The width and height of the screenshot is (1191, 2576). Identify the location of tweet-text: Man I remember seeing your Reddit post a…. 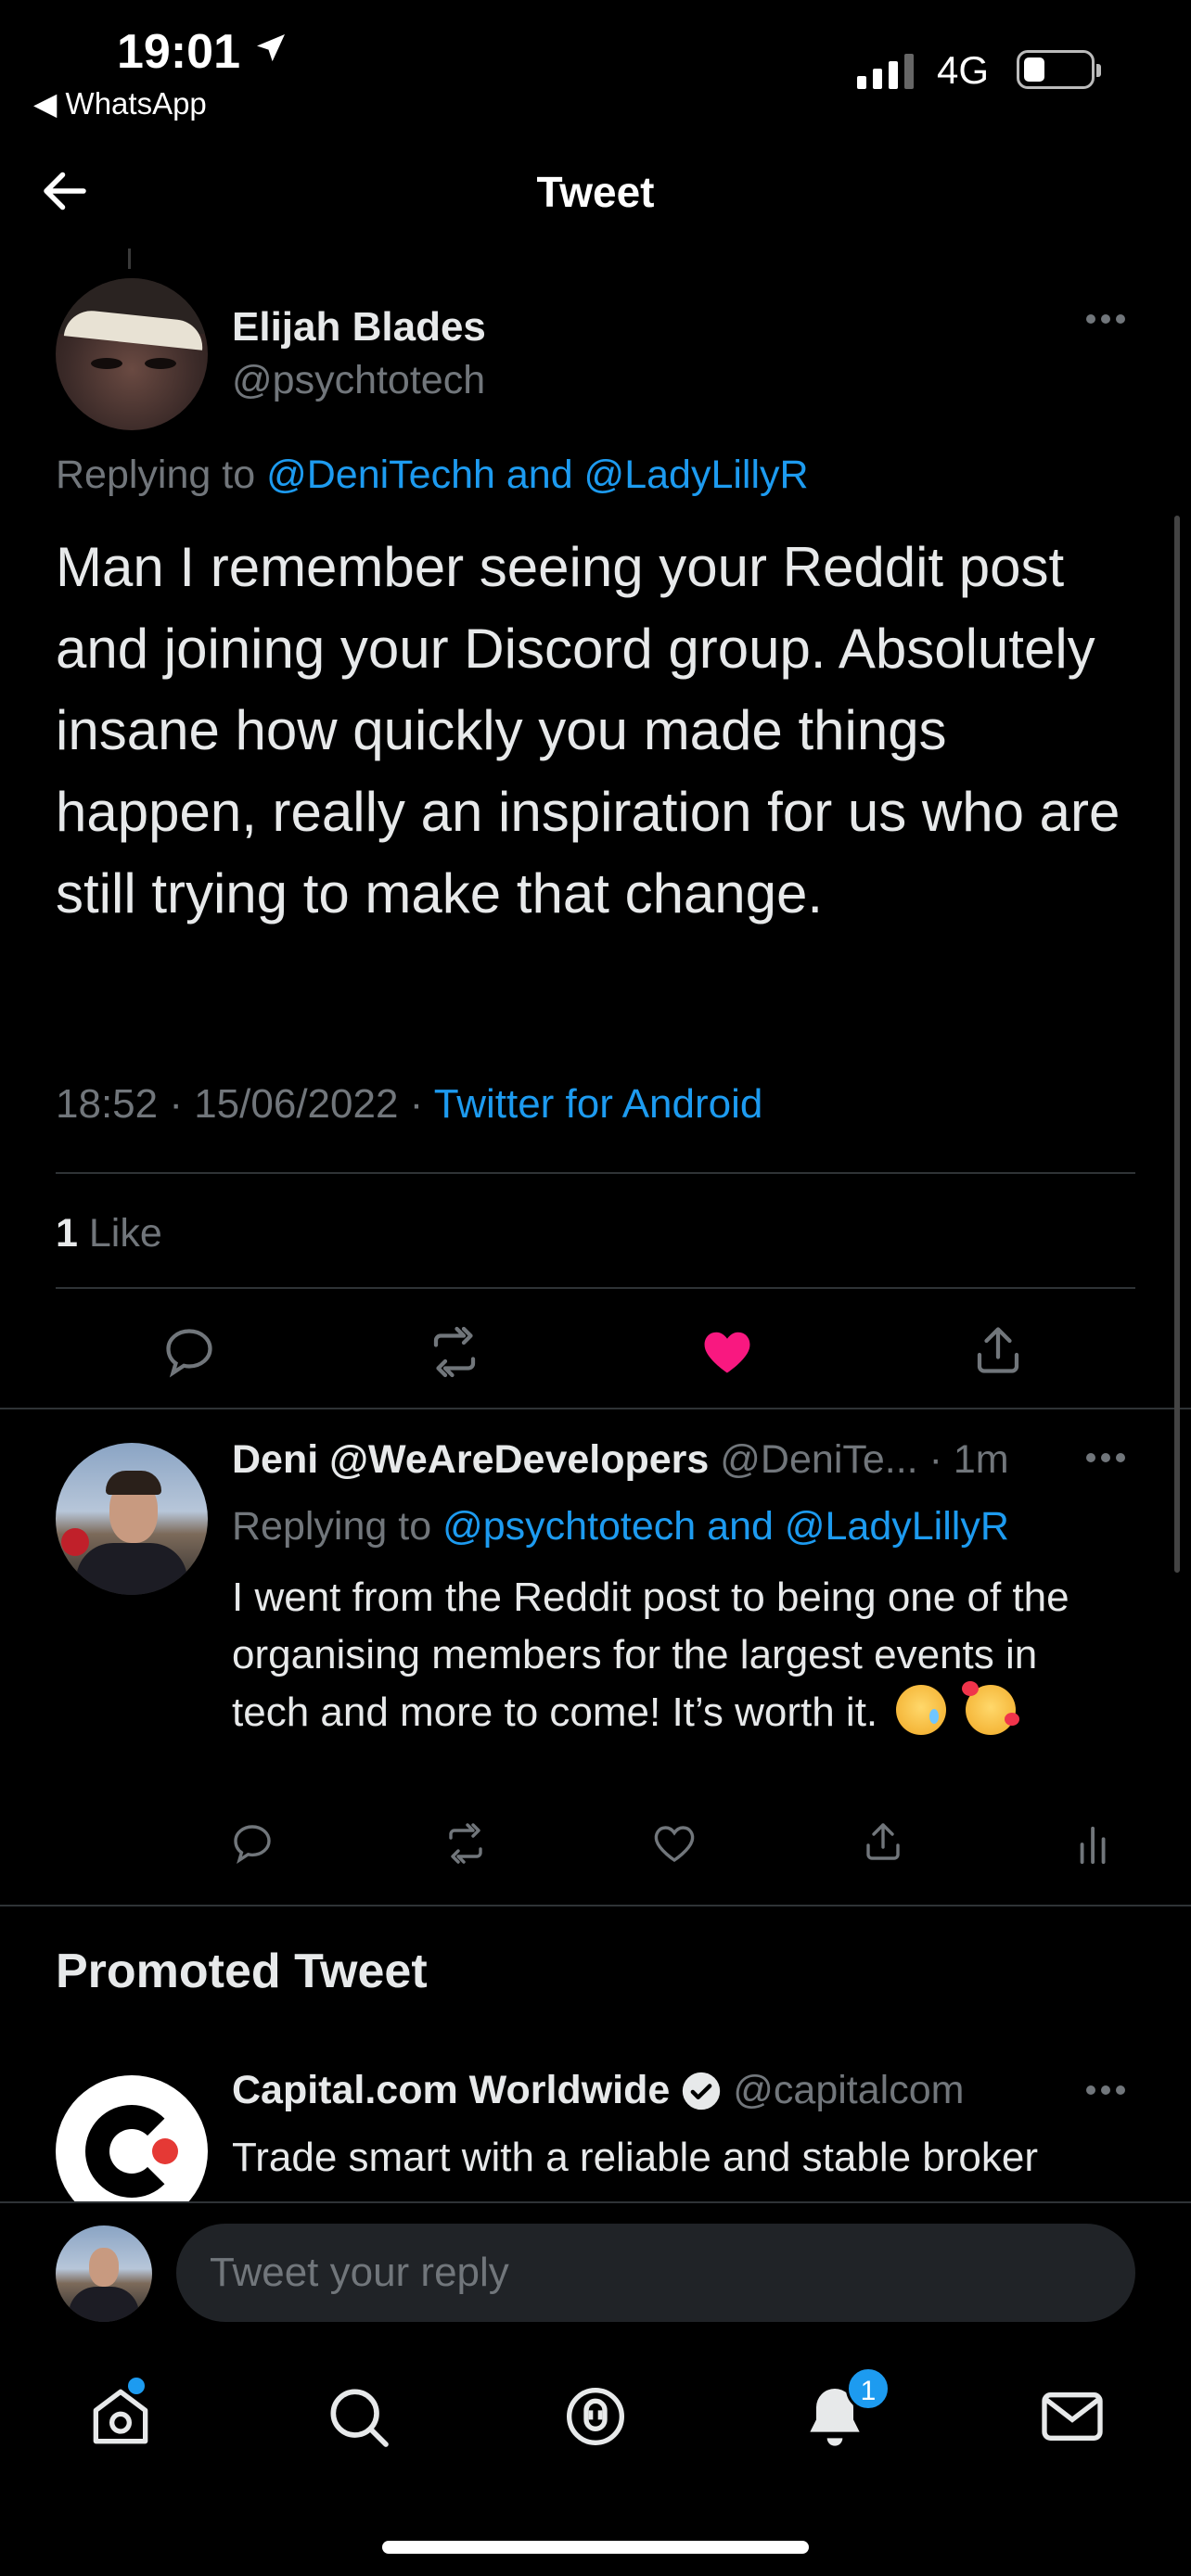
(588, 730).